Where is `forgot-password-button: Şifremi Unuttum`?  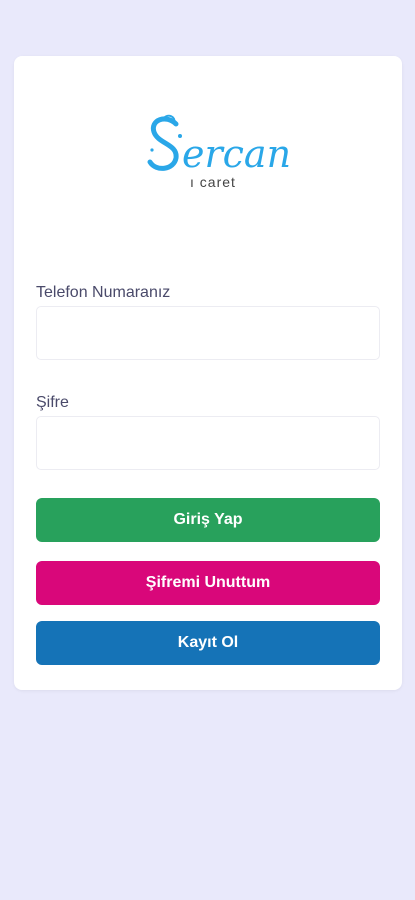
forgot-password-button: Şifremi Unuttum is located at coordinates (208, 583).